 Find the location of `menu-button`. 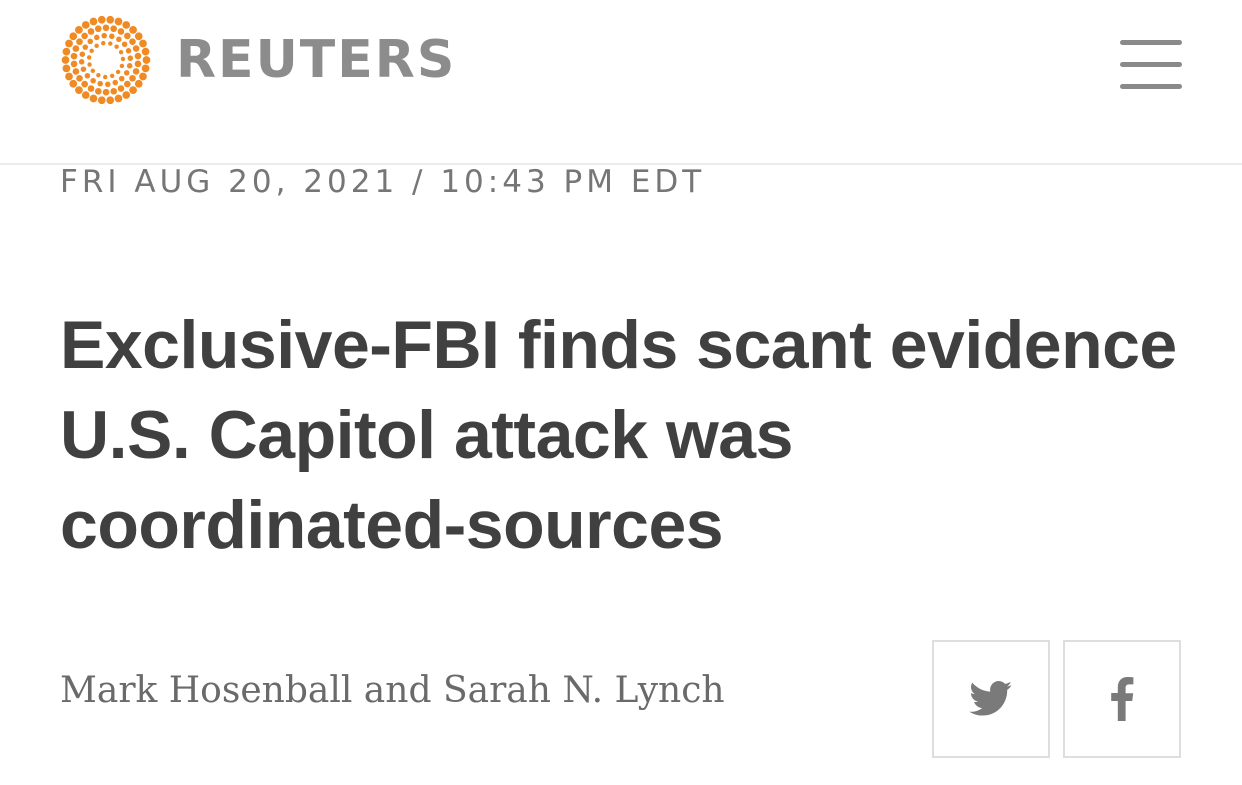

menu-button is located at coordinates (1151, 65).